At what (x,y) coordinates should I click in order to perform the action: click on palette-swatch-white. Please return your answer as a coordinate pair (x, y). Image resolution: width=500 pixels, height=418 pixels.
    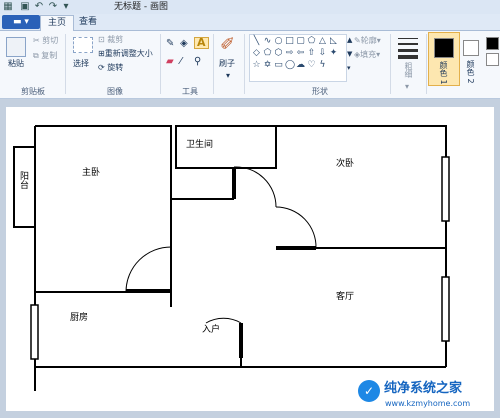
    Looking at the image, I should click on (492, 59).